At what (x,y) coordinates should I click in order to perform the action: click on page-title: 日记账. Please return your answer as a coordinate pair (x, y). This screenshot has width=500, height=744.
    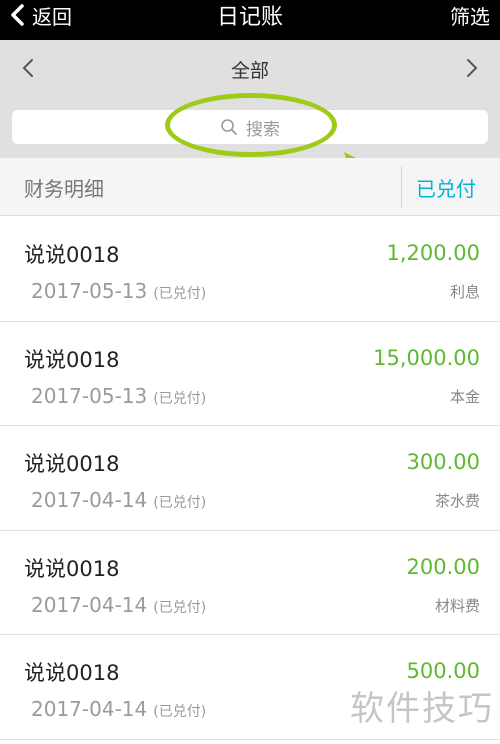
    Looking at the image, I should click on (249, 17).